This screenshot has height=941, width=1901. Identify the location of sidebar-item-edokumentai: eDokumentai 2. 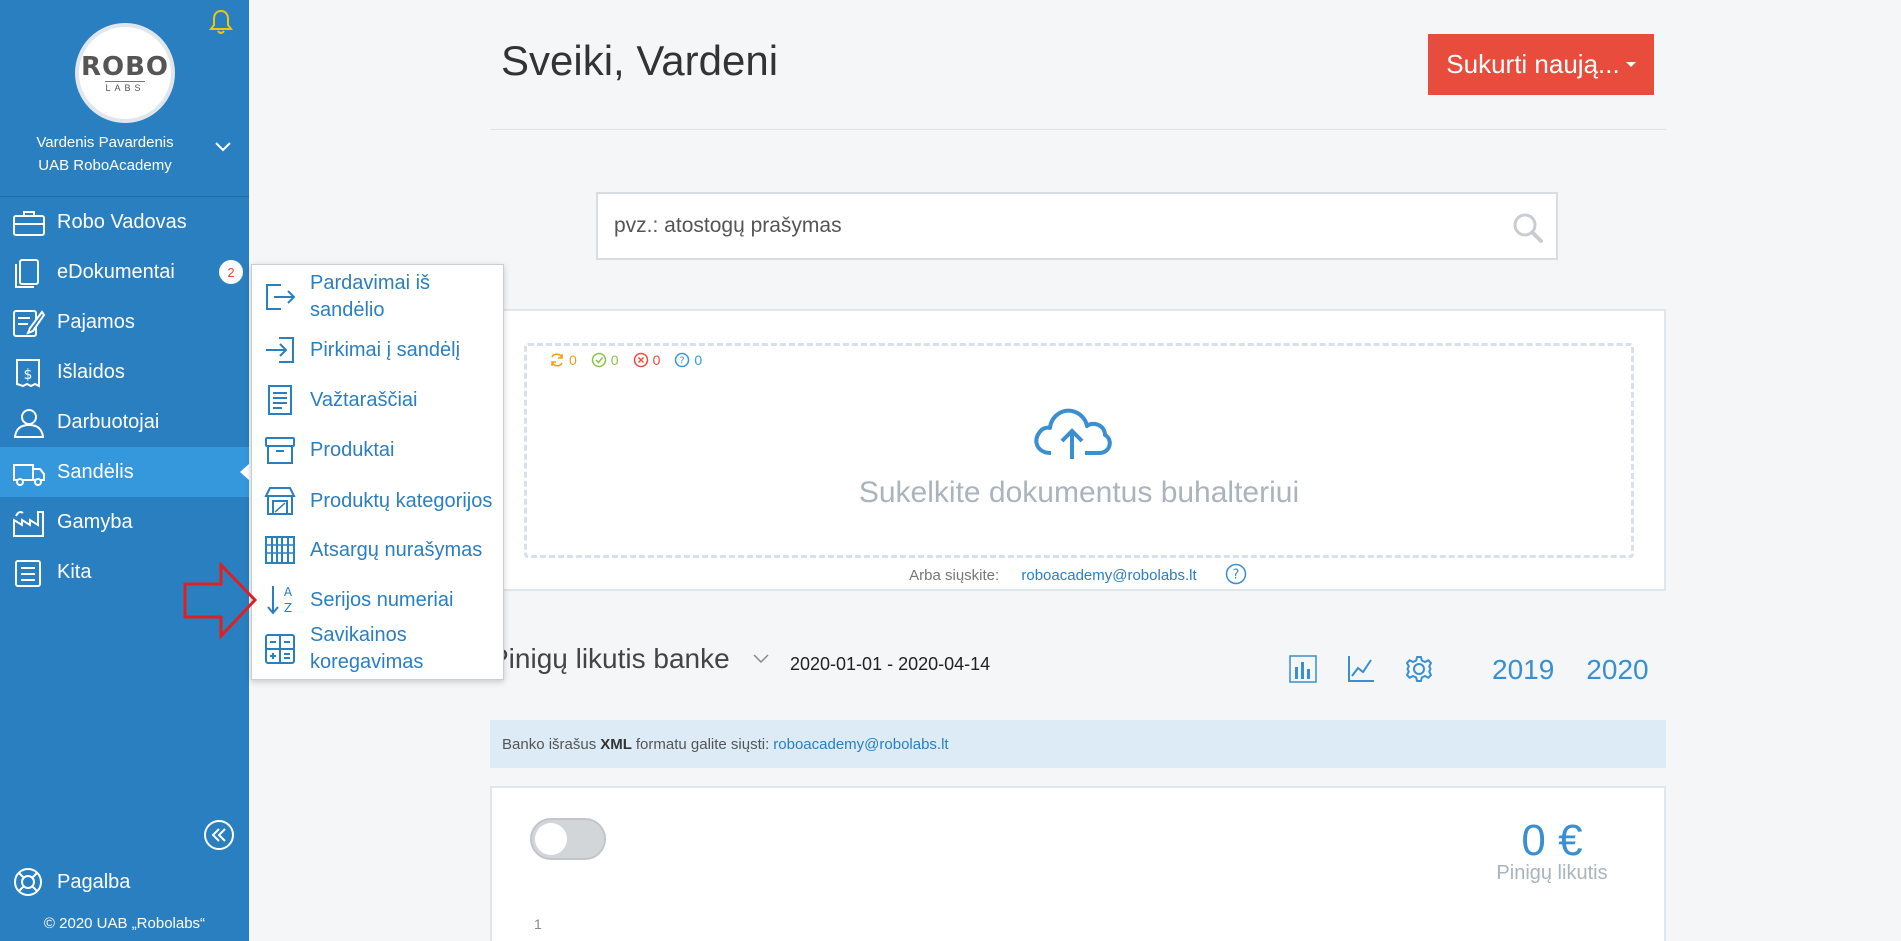
(124, 272).